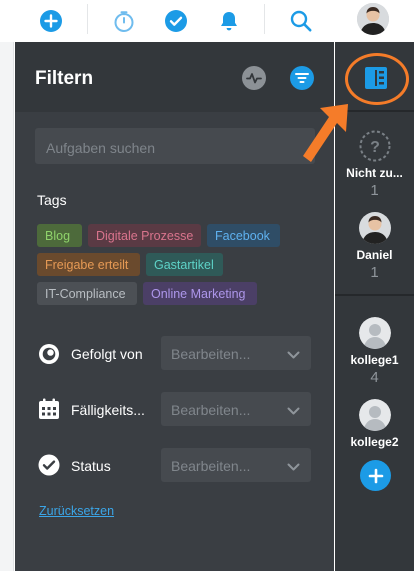  I want to click on person-daniel: Daniel 1, so click(374, 246).